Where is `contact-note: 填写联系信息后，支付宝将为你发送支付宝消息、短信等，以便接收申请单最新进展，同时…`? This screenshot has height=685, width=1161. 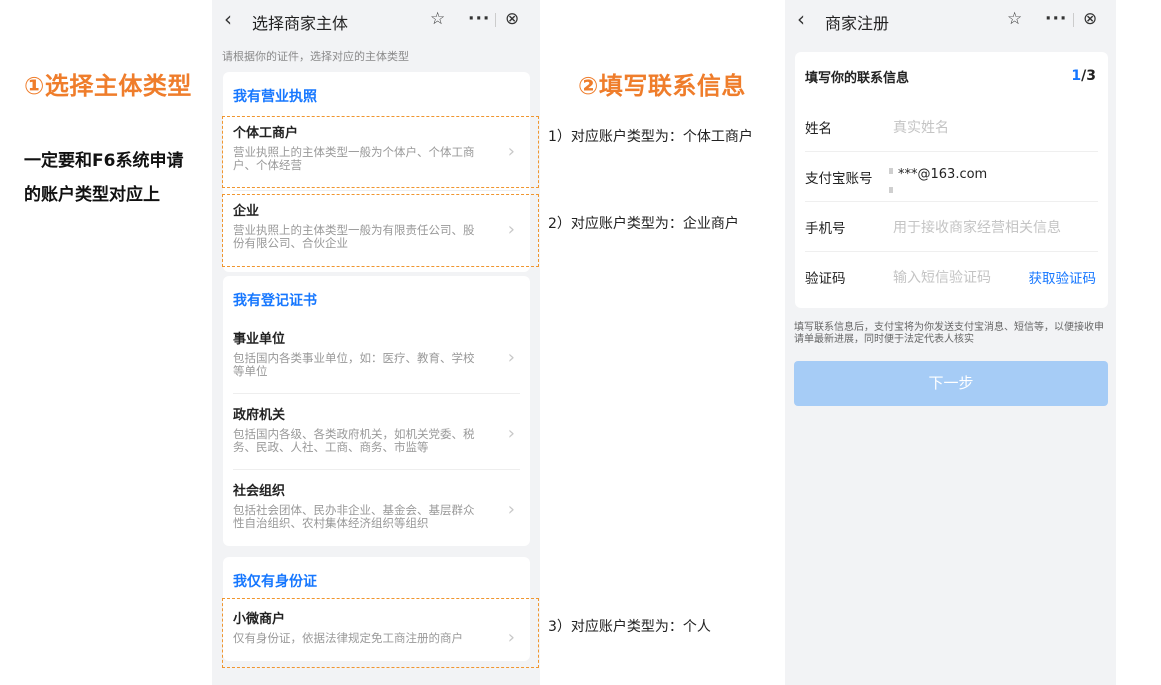 contact-note: 填写联系信息后，支付宝将为你发送支付宝消息、短信等，以便接收申请单最新进展，同时… is located at coordinates (949, 333).